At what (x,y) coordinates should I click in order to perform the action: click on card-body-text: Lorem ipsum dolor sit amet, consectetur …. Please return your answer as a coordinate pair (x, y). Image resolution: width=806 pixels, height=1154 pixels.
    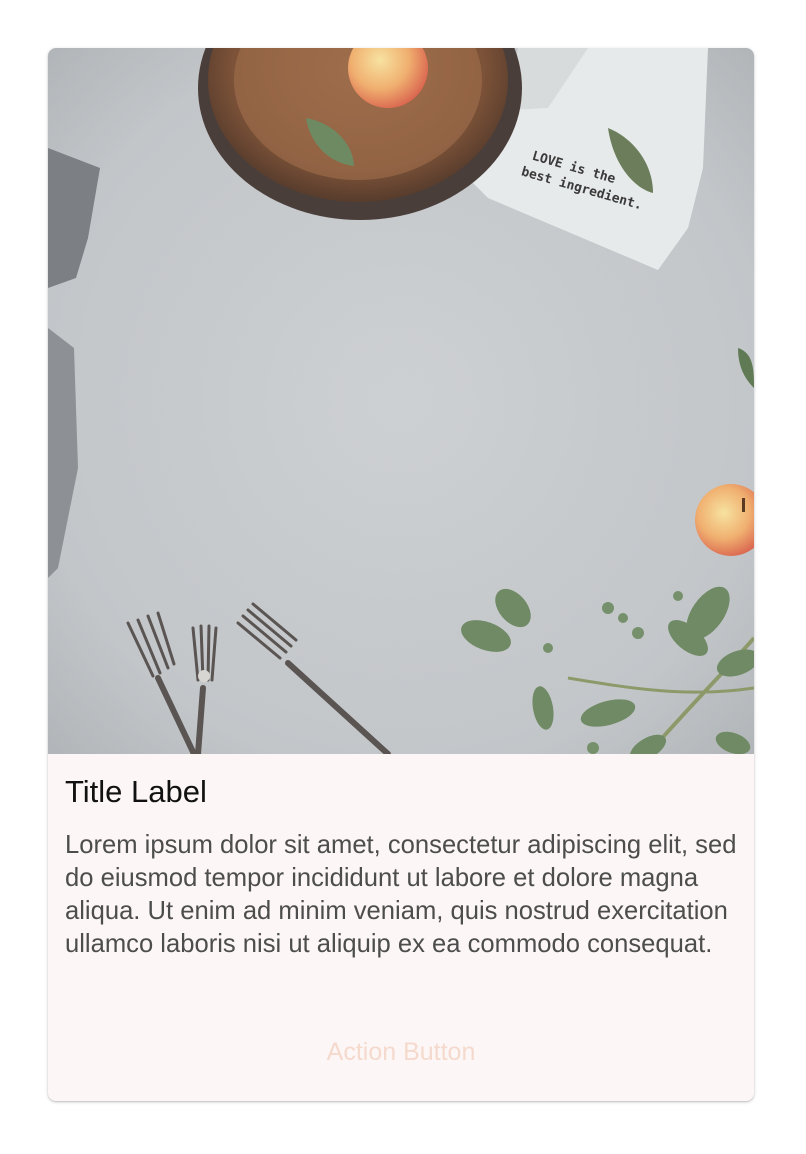
    Looking at the image, I should click on (401, 894).